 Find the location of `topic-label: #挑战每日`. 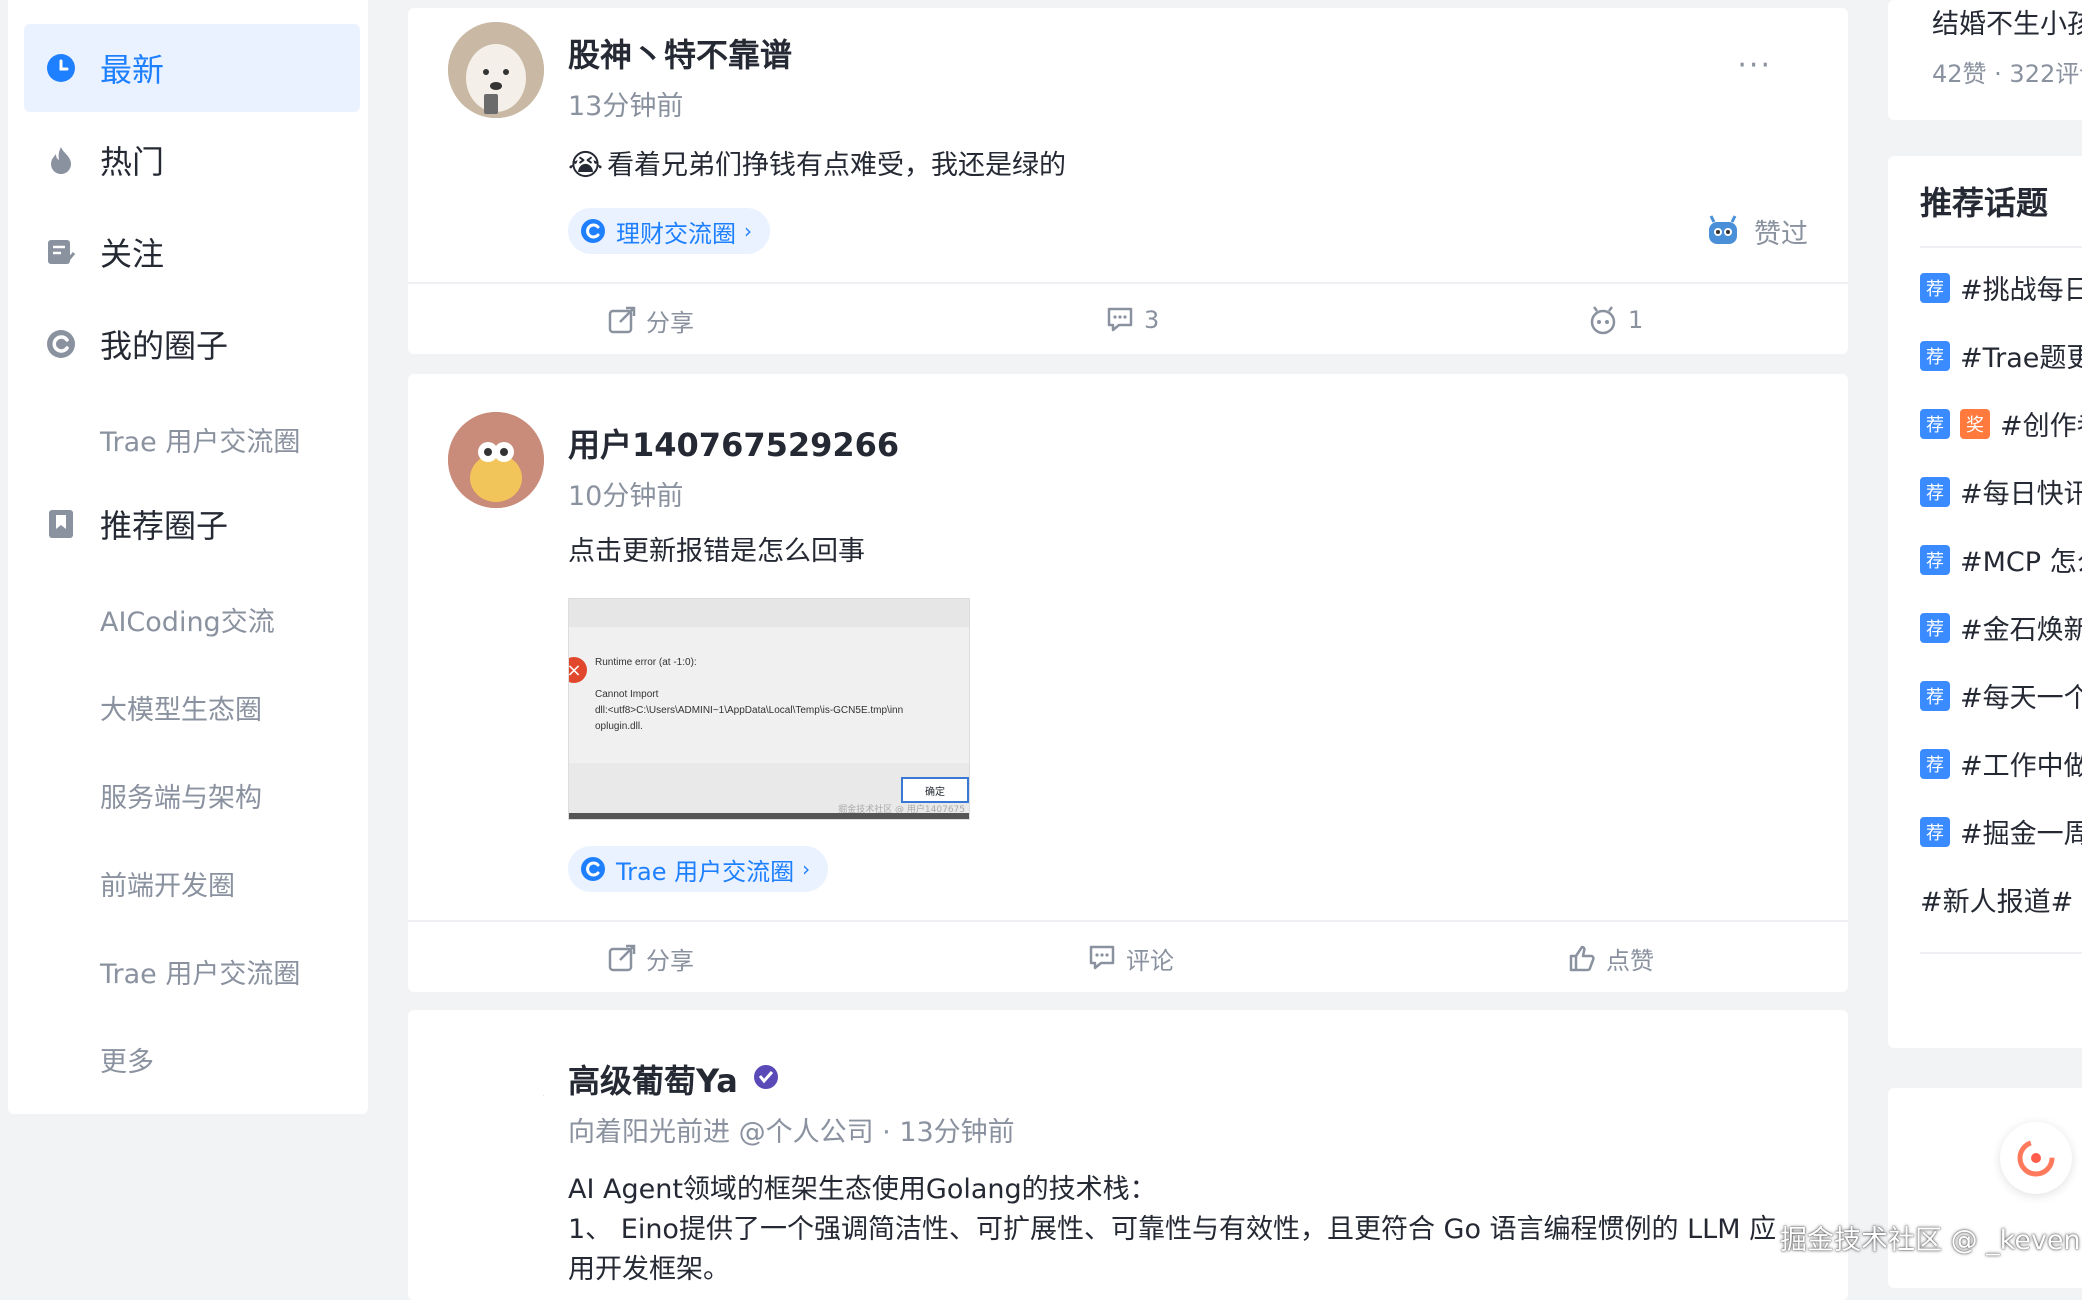

topic-label: #挑战每日 is located at coordinates (2021, 290).